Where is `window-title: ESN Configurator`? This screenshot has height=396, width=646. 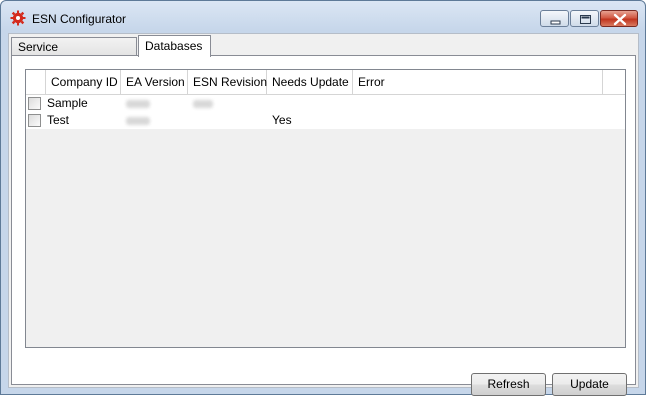 window-title: ESN Configurator is located at coordinates (79, 19).